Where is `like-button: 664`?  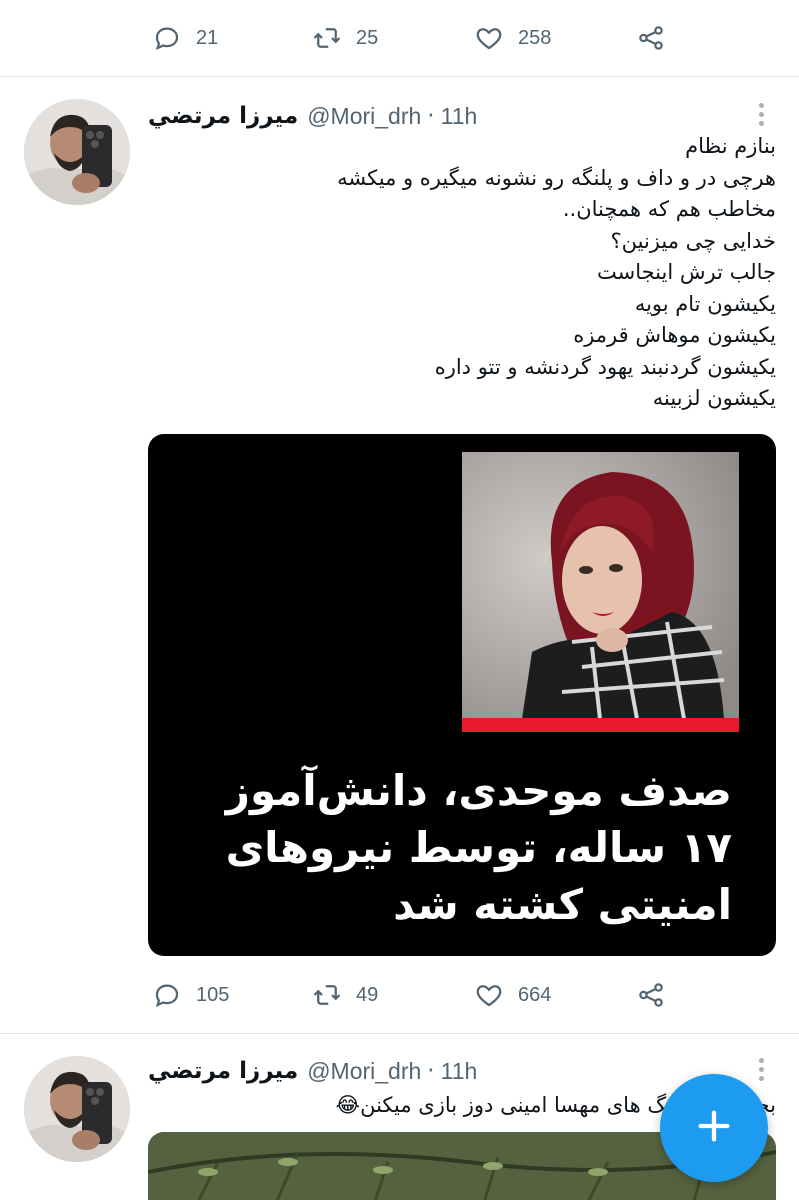 like-button: 664 is located at coordinates (512, 995).